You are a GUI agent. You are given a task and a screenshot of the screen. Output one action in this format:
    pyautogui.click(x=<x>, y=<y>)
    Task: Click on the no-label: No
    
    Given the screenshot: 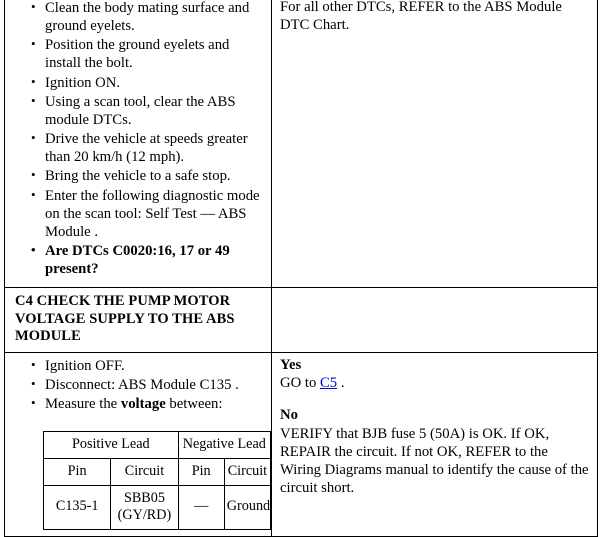 What is the action you would take?
    pyautogui.click(x=289, y=415)
    